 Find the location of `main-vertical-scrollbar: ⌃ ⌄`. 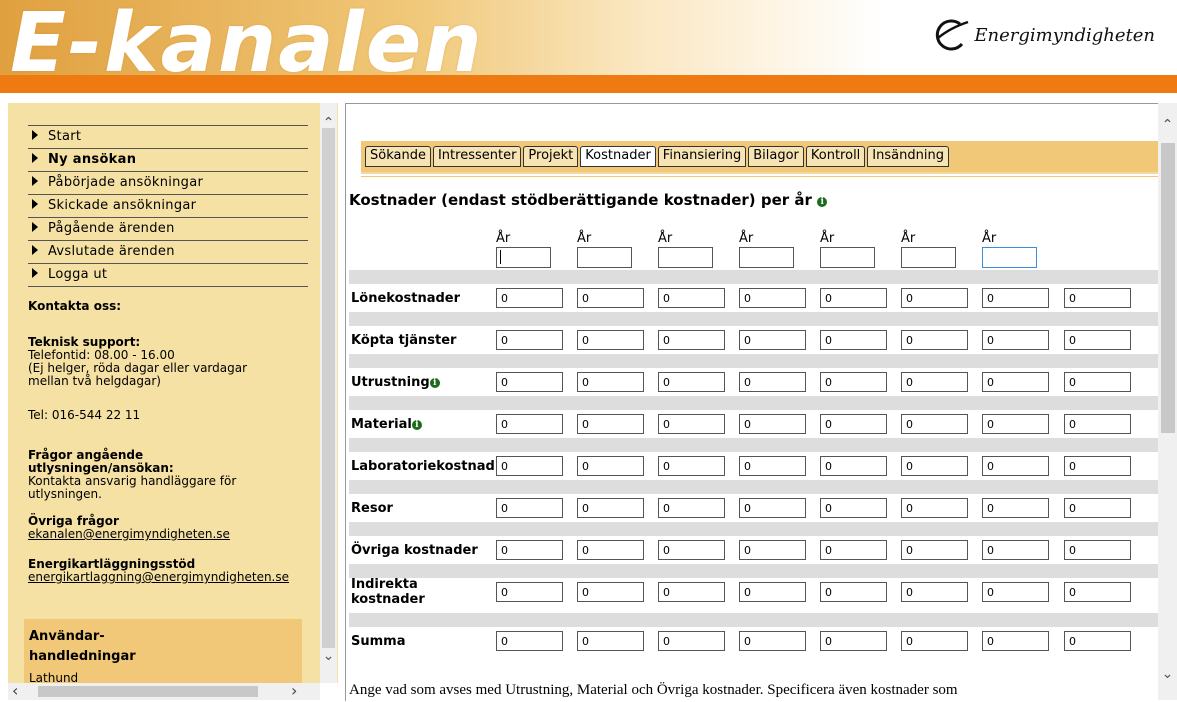

main-vertical-scrollbar: ⌃ ⌄ is located at coordinates (1167, 401).